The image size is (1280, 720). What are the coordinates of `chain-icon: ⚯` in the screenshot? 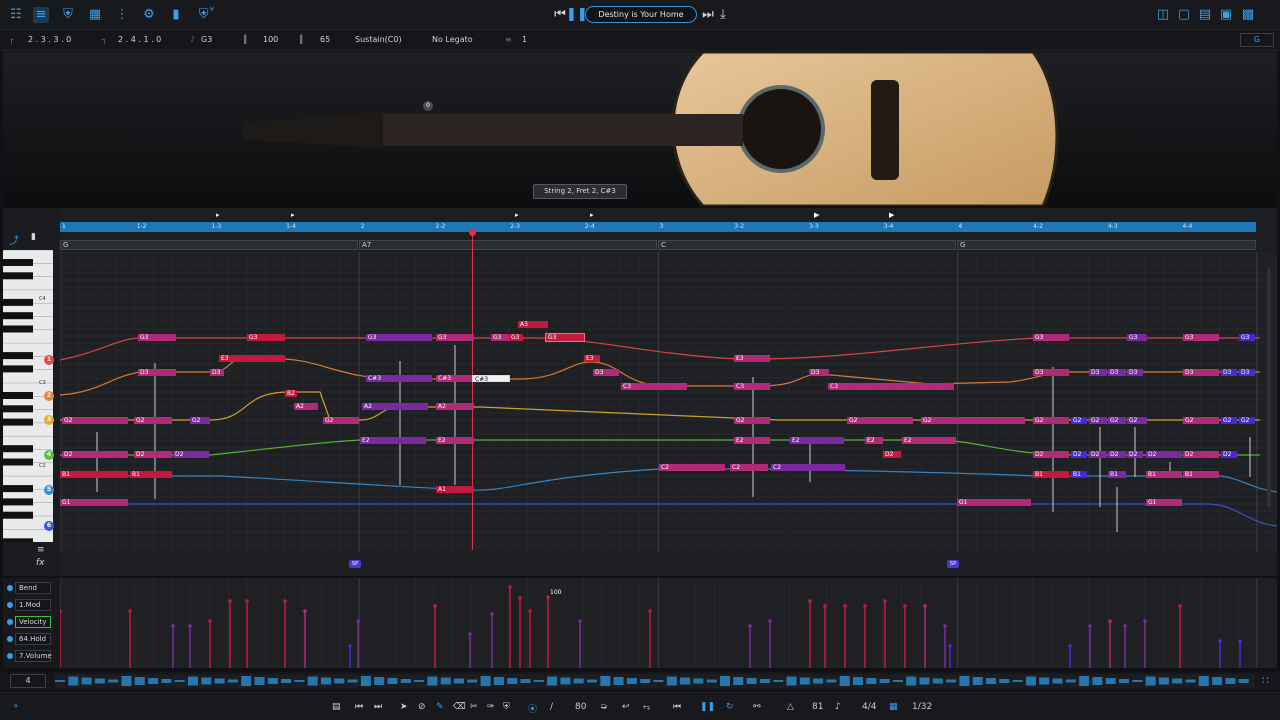 It's located at (757, 707).